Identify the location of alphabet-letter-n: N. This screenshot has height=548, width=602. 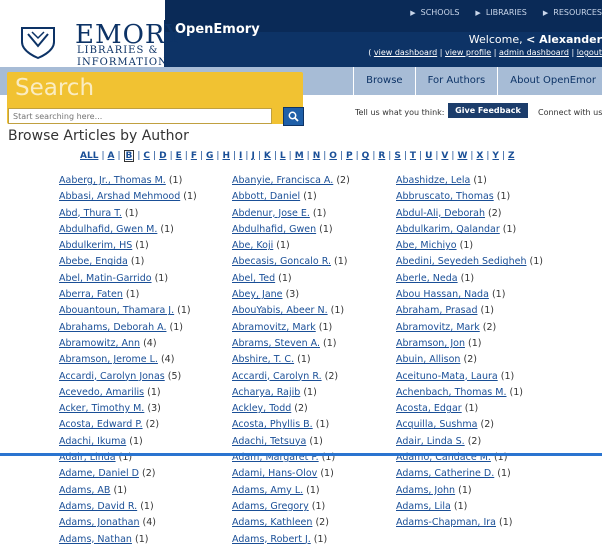
(317, 156).